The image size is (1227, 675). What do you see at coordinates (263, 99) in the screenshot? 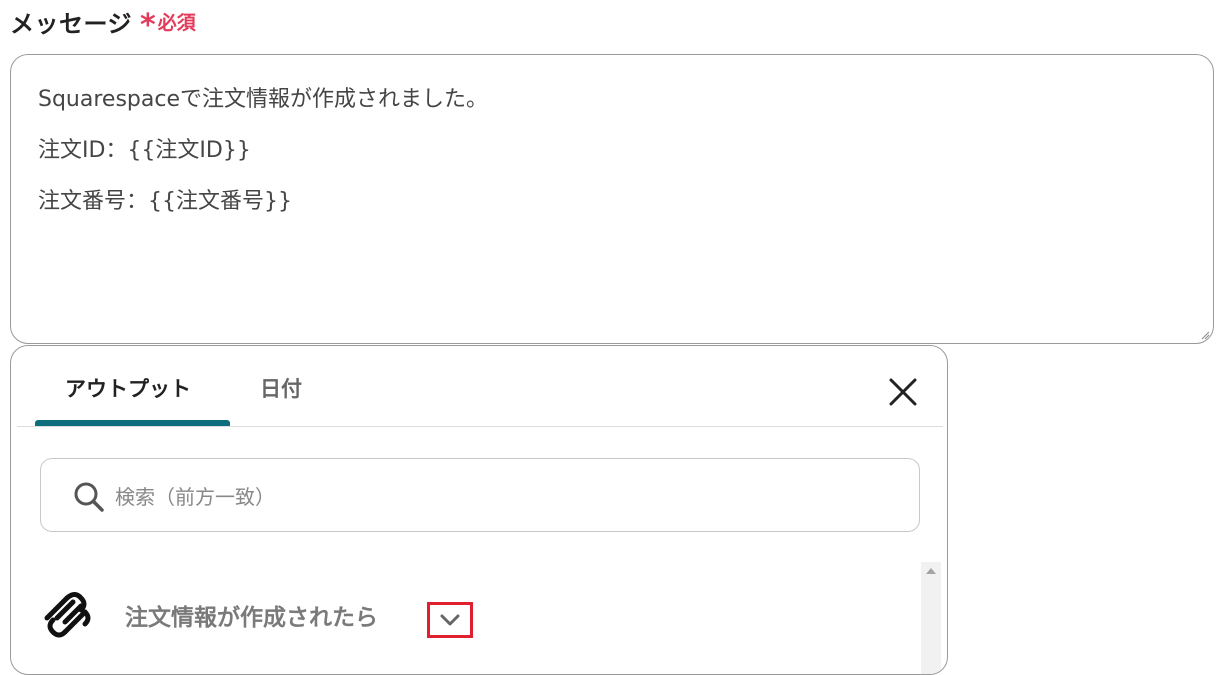
I see `message-line-1: Squarespaceで注文情報が作成されました。` at bounding box center [263, 99].